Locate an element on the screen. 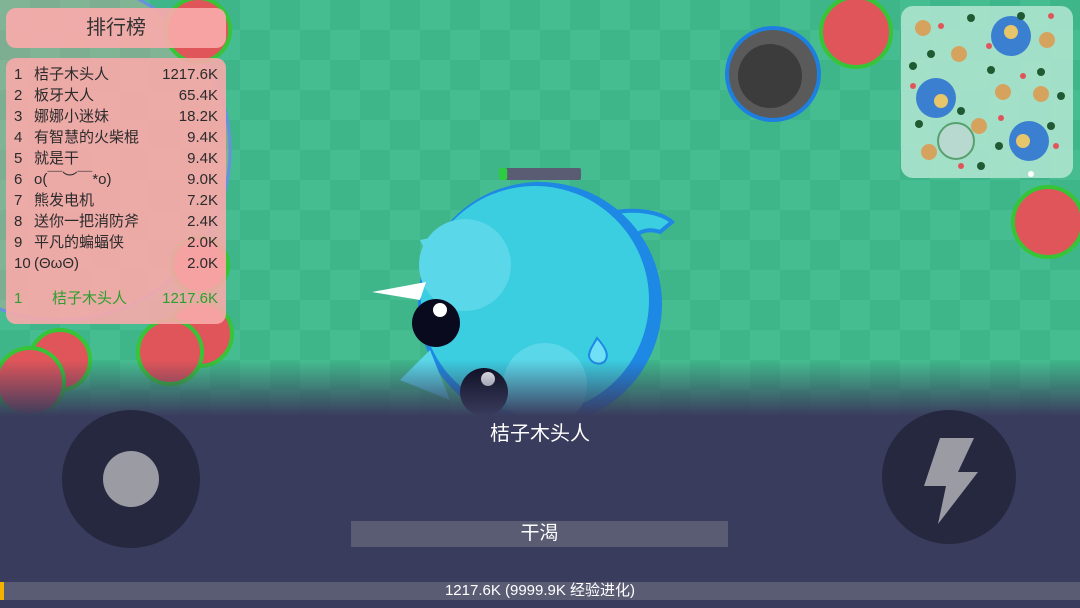 The height and width of the screenshot is (608, 1080). leaderboard-rank: 1 is located at coordinates (18, 74).